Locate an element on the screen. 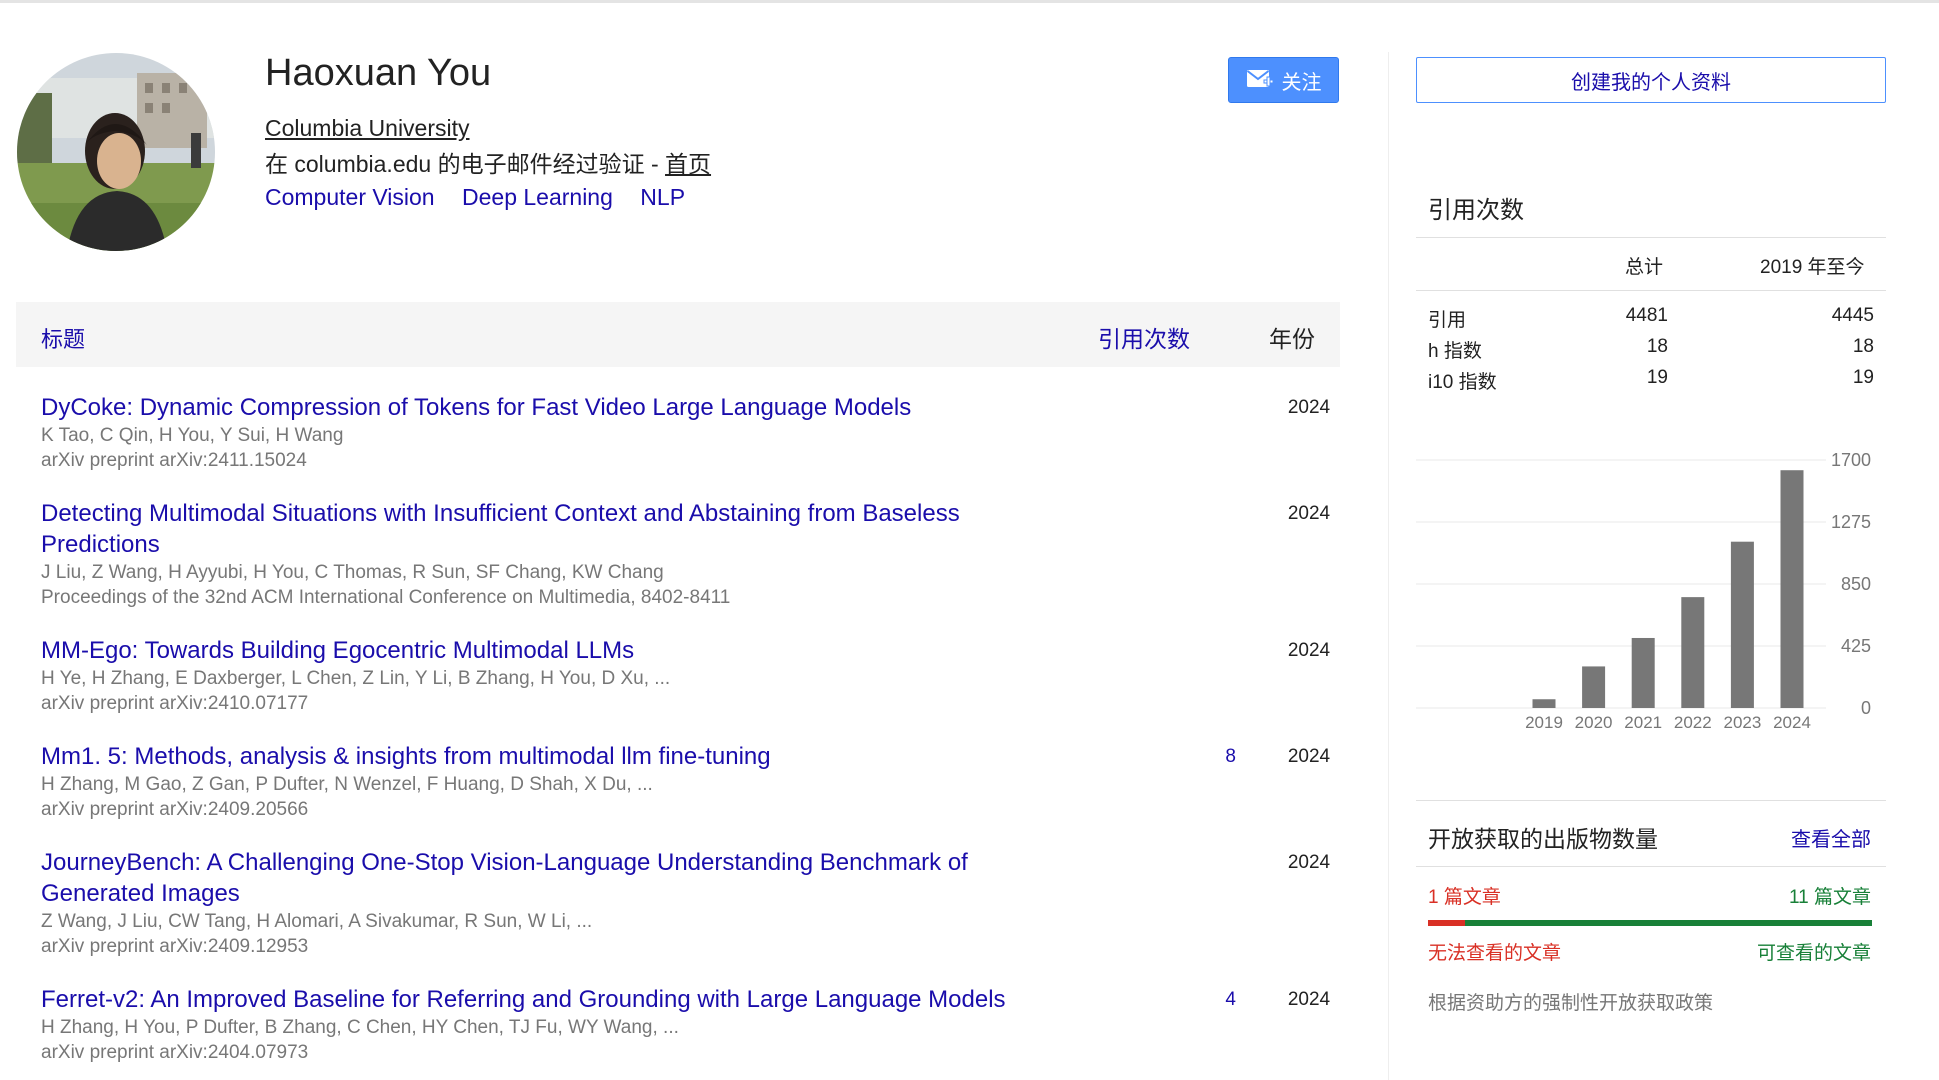 The width and height of the screenshot is (1939, 1080). avatar-photo is located at coordinates (116, 152).